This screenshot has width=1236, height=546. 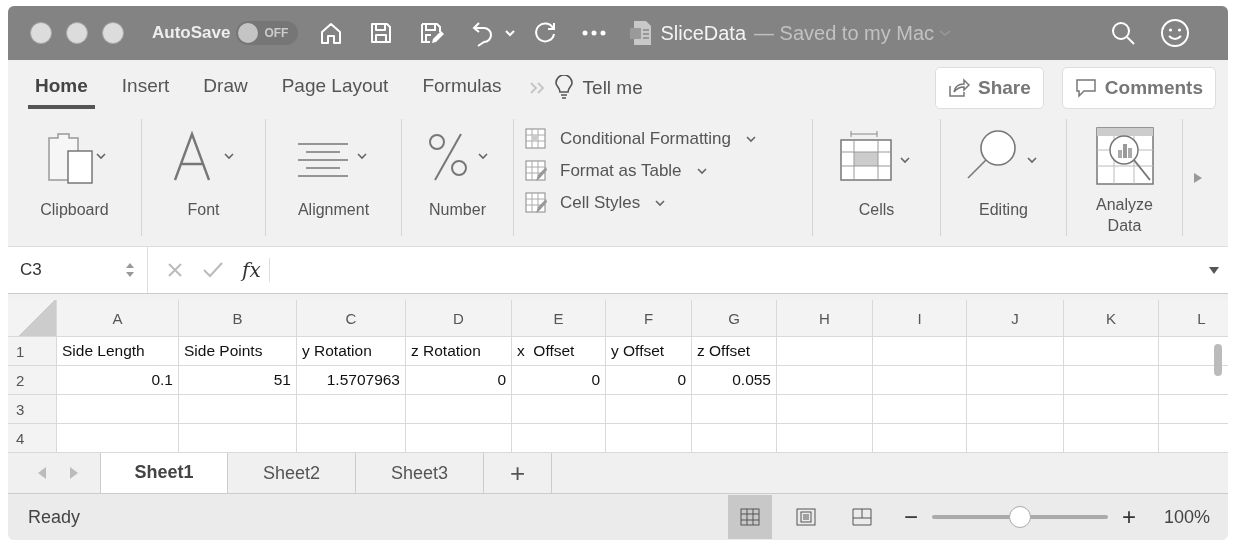 I want to click on alignment-group-button: Alignment, so click(x=334, y=177).